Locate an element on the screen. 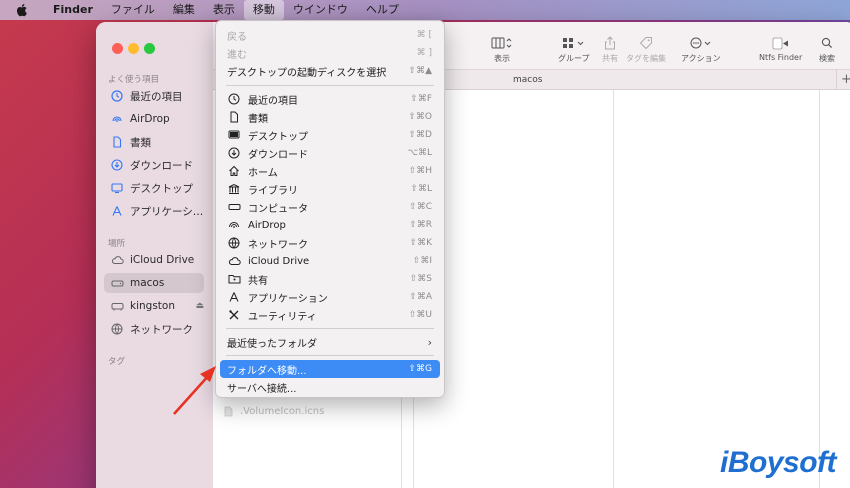 The image size is (850, 488). minimize-window-button is located at coordinates (133, 48).